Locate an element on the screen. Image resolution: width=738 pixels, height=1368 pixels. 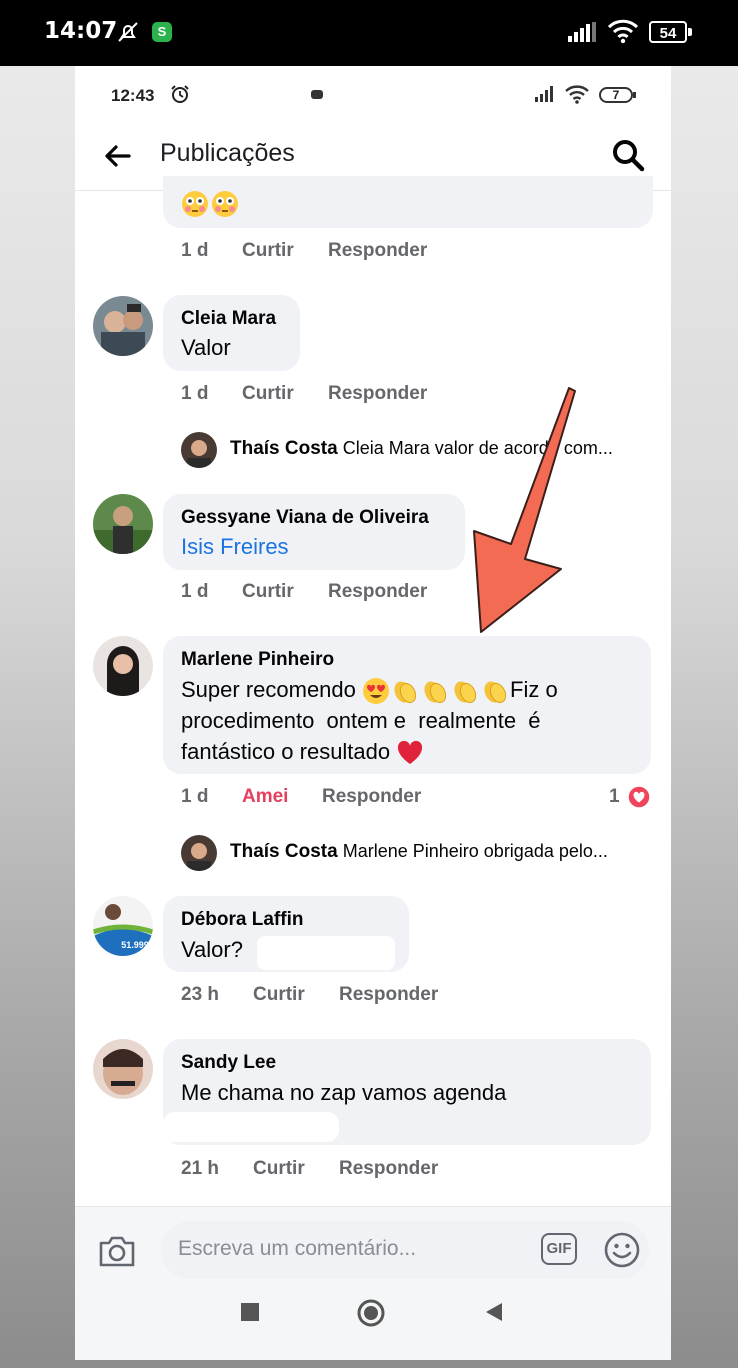
back-arrow-icon is located at coordinates (118, 156).